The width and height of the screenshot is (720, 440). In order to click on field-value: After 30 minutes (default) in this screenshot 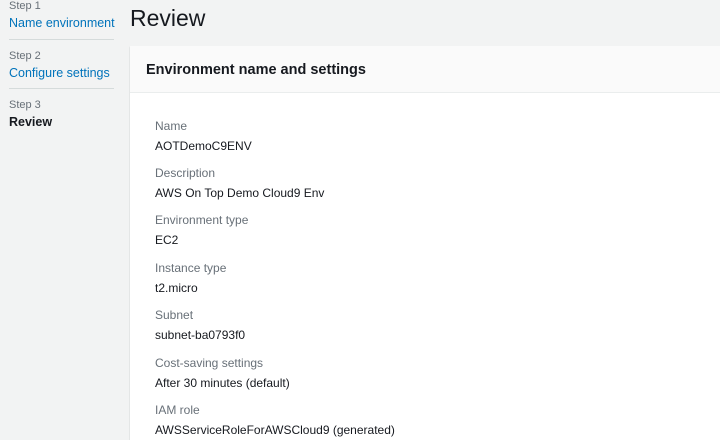, I will do `click(222, 383)`.